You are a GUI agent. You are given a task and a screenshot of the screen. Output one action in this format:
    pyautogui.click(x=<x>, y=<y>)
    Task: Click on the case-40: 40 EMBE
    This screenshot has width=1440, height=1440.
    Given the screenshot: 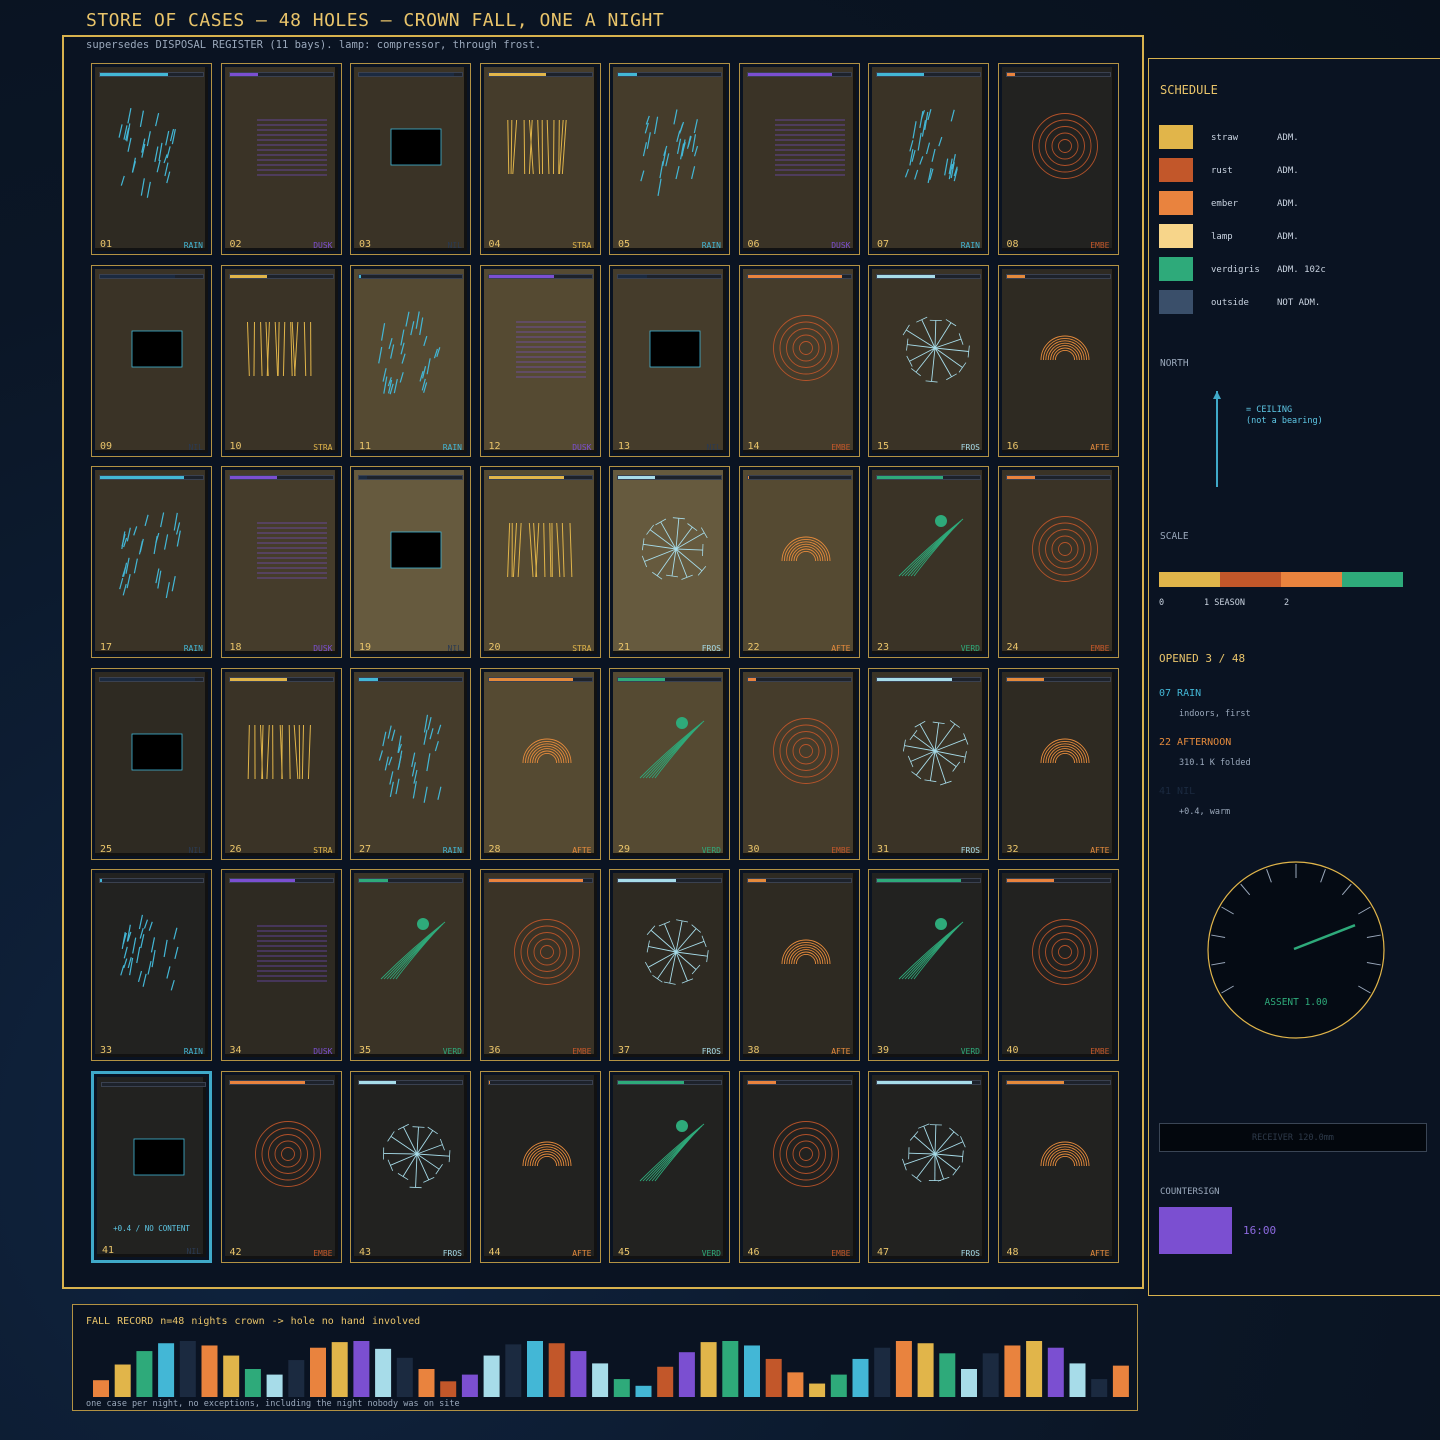 What is the action you would take?
    pyautogui.click(x=1058, y=965)
    